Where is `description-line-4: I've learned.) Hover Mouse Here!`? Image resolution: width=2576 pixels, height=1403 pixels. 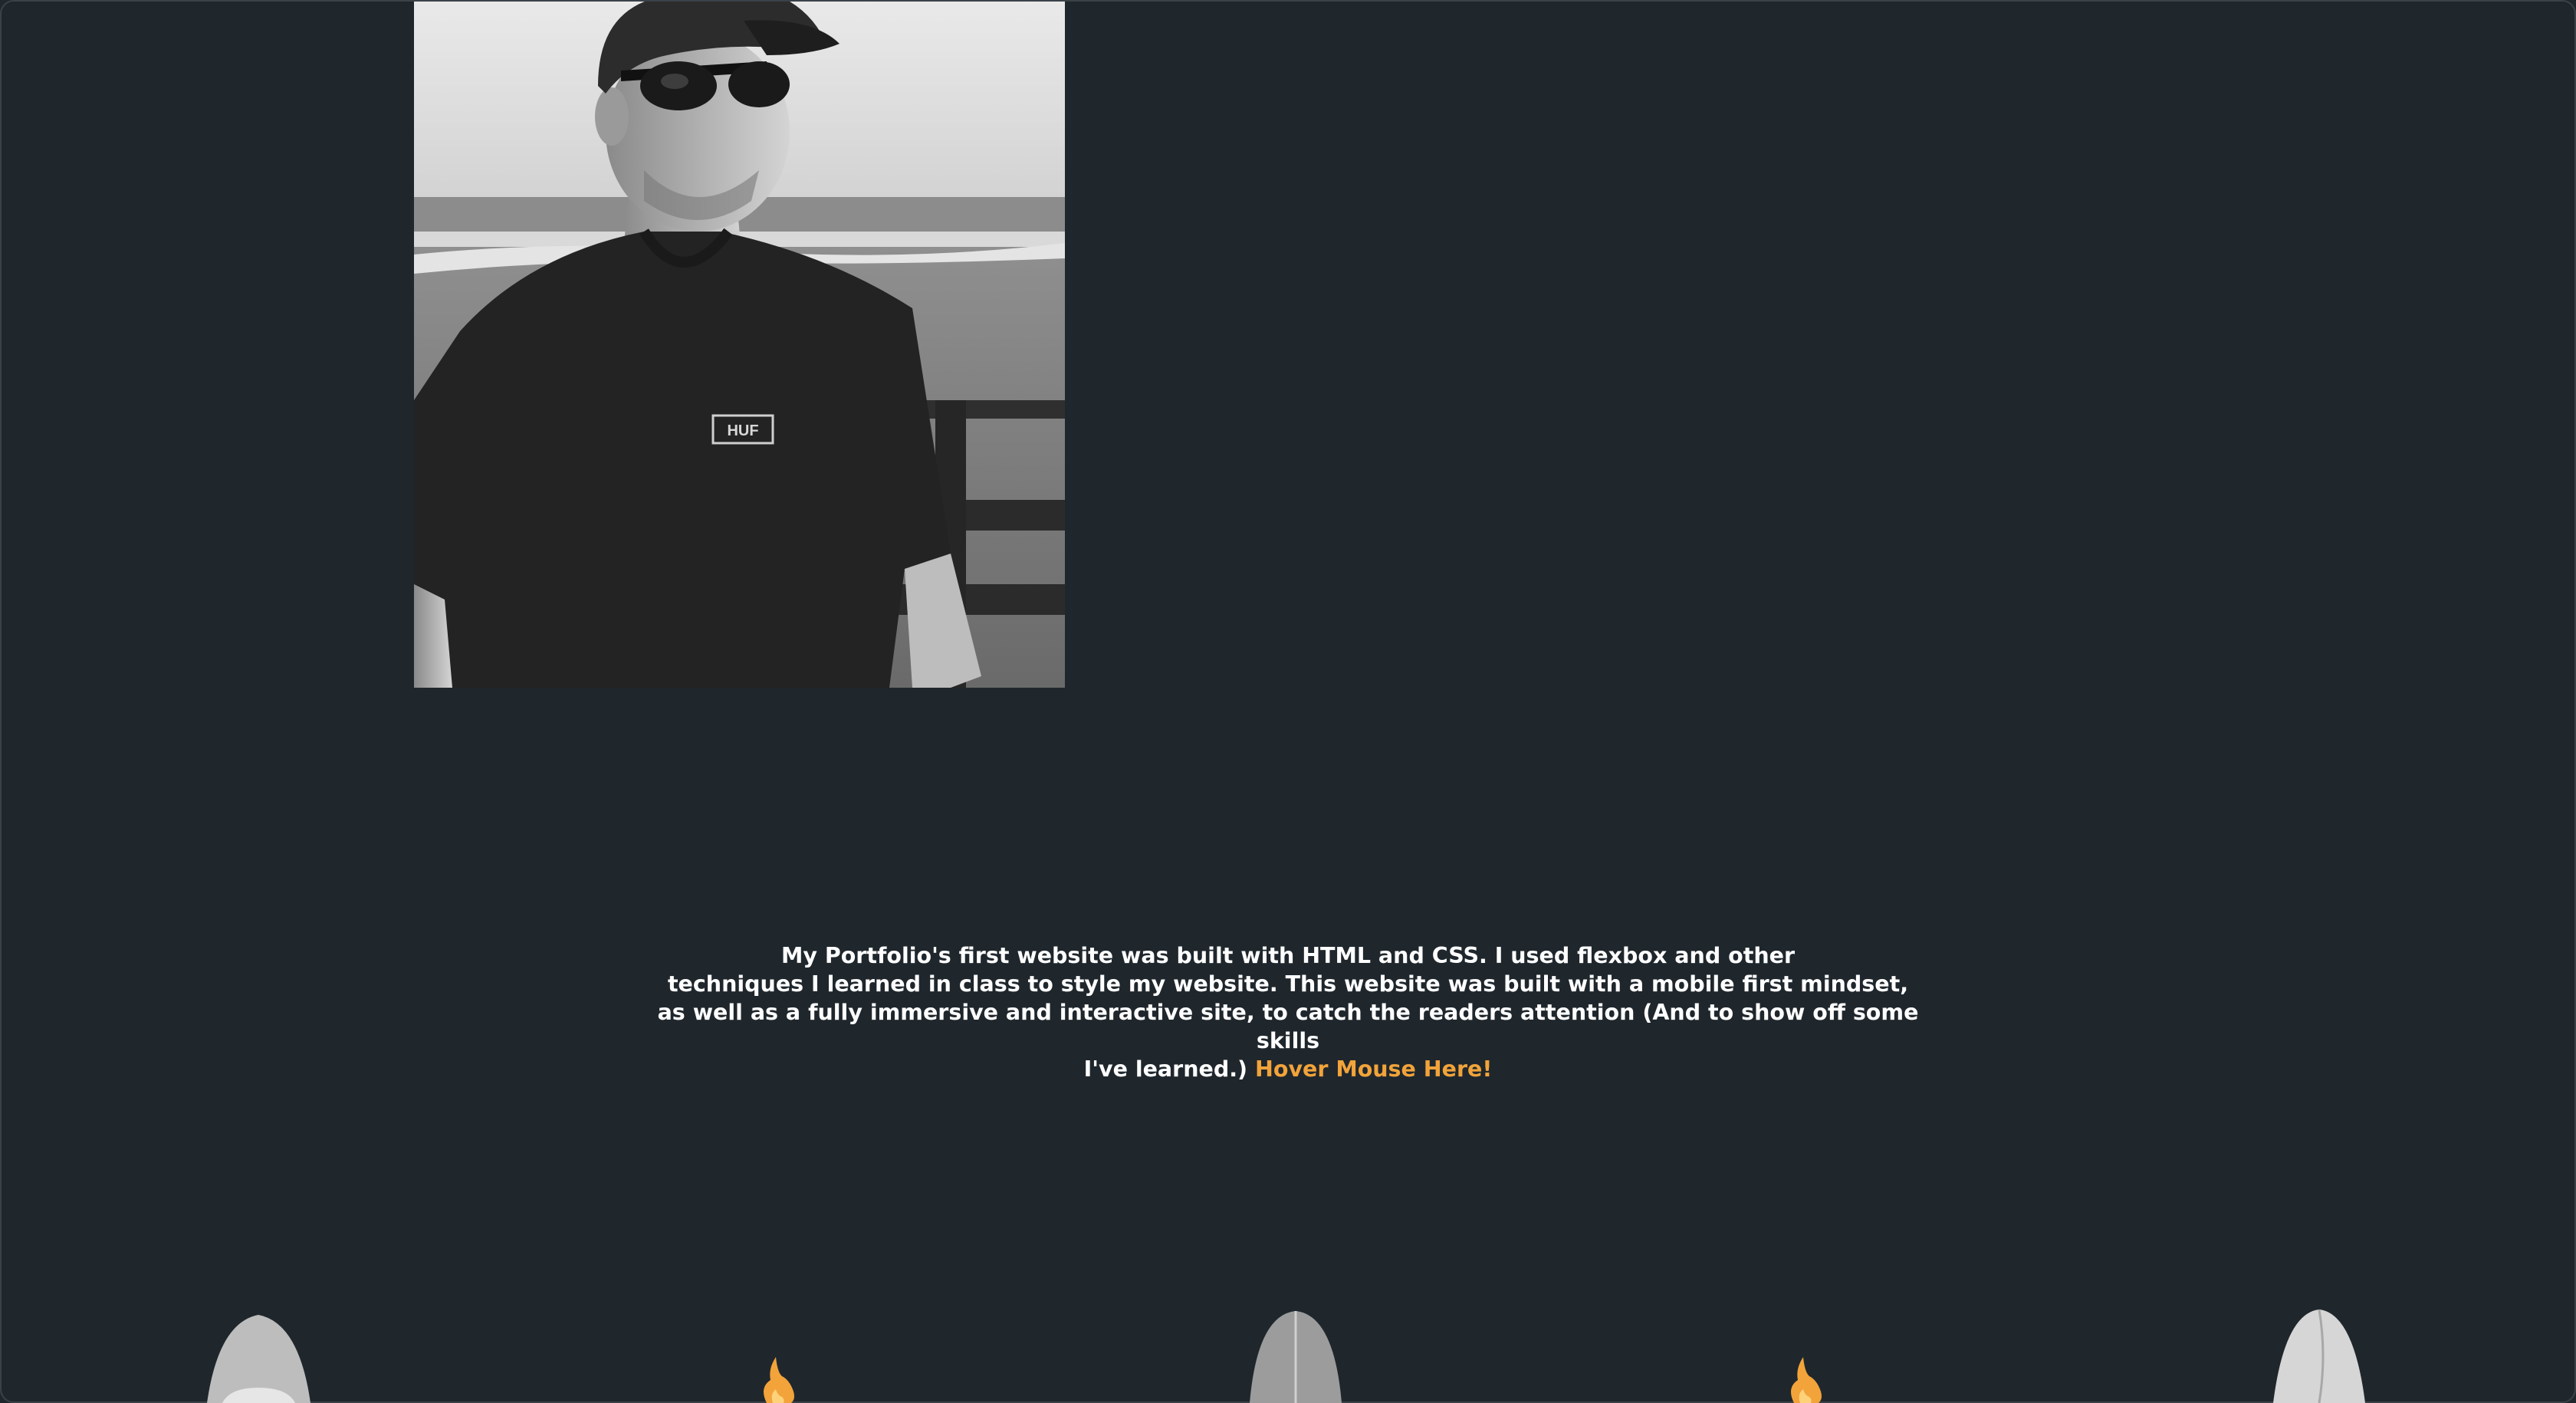
description-line-4: I've learned.) Hover Mouse Here! is located at coordinates (1288, 1069).